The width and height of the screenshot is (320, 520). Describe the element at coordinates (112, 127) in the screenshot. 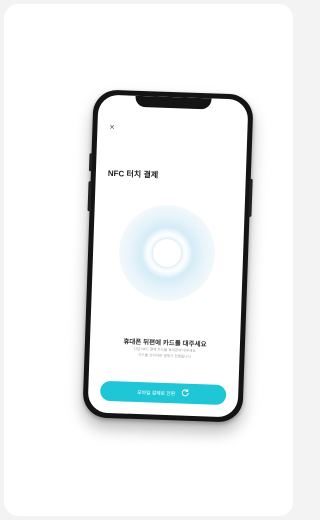

I see `close-icon: ×` at that location.